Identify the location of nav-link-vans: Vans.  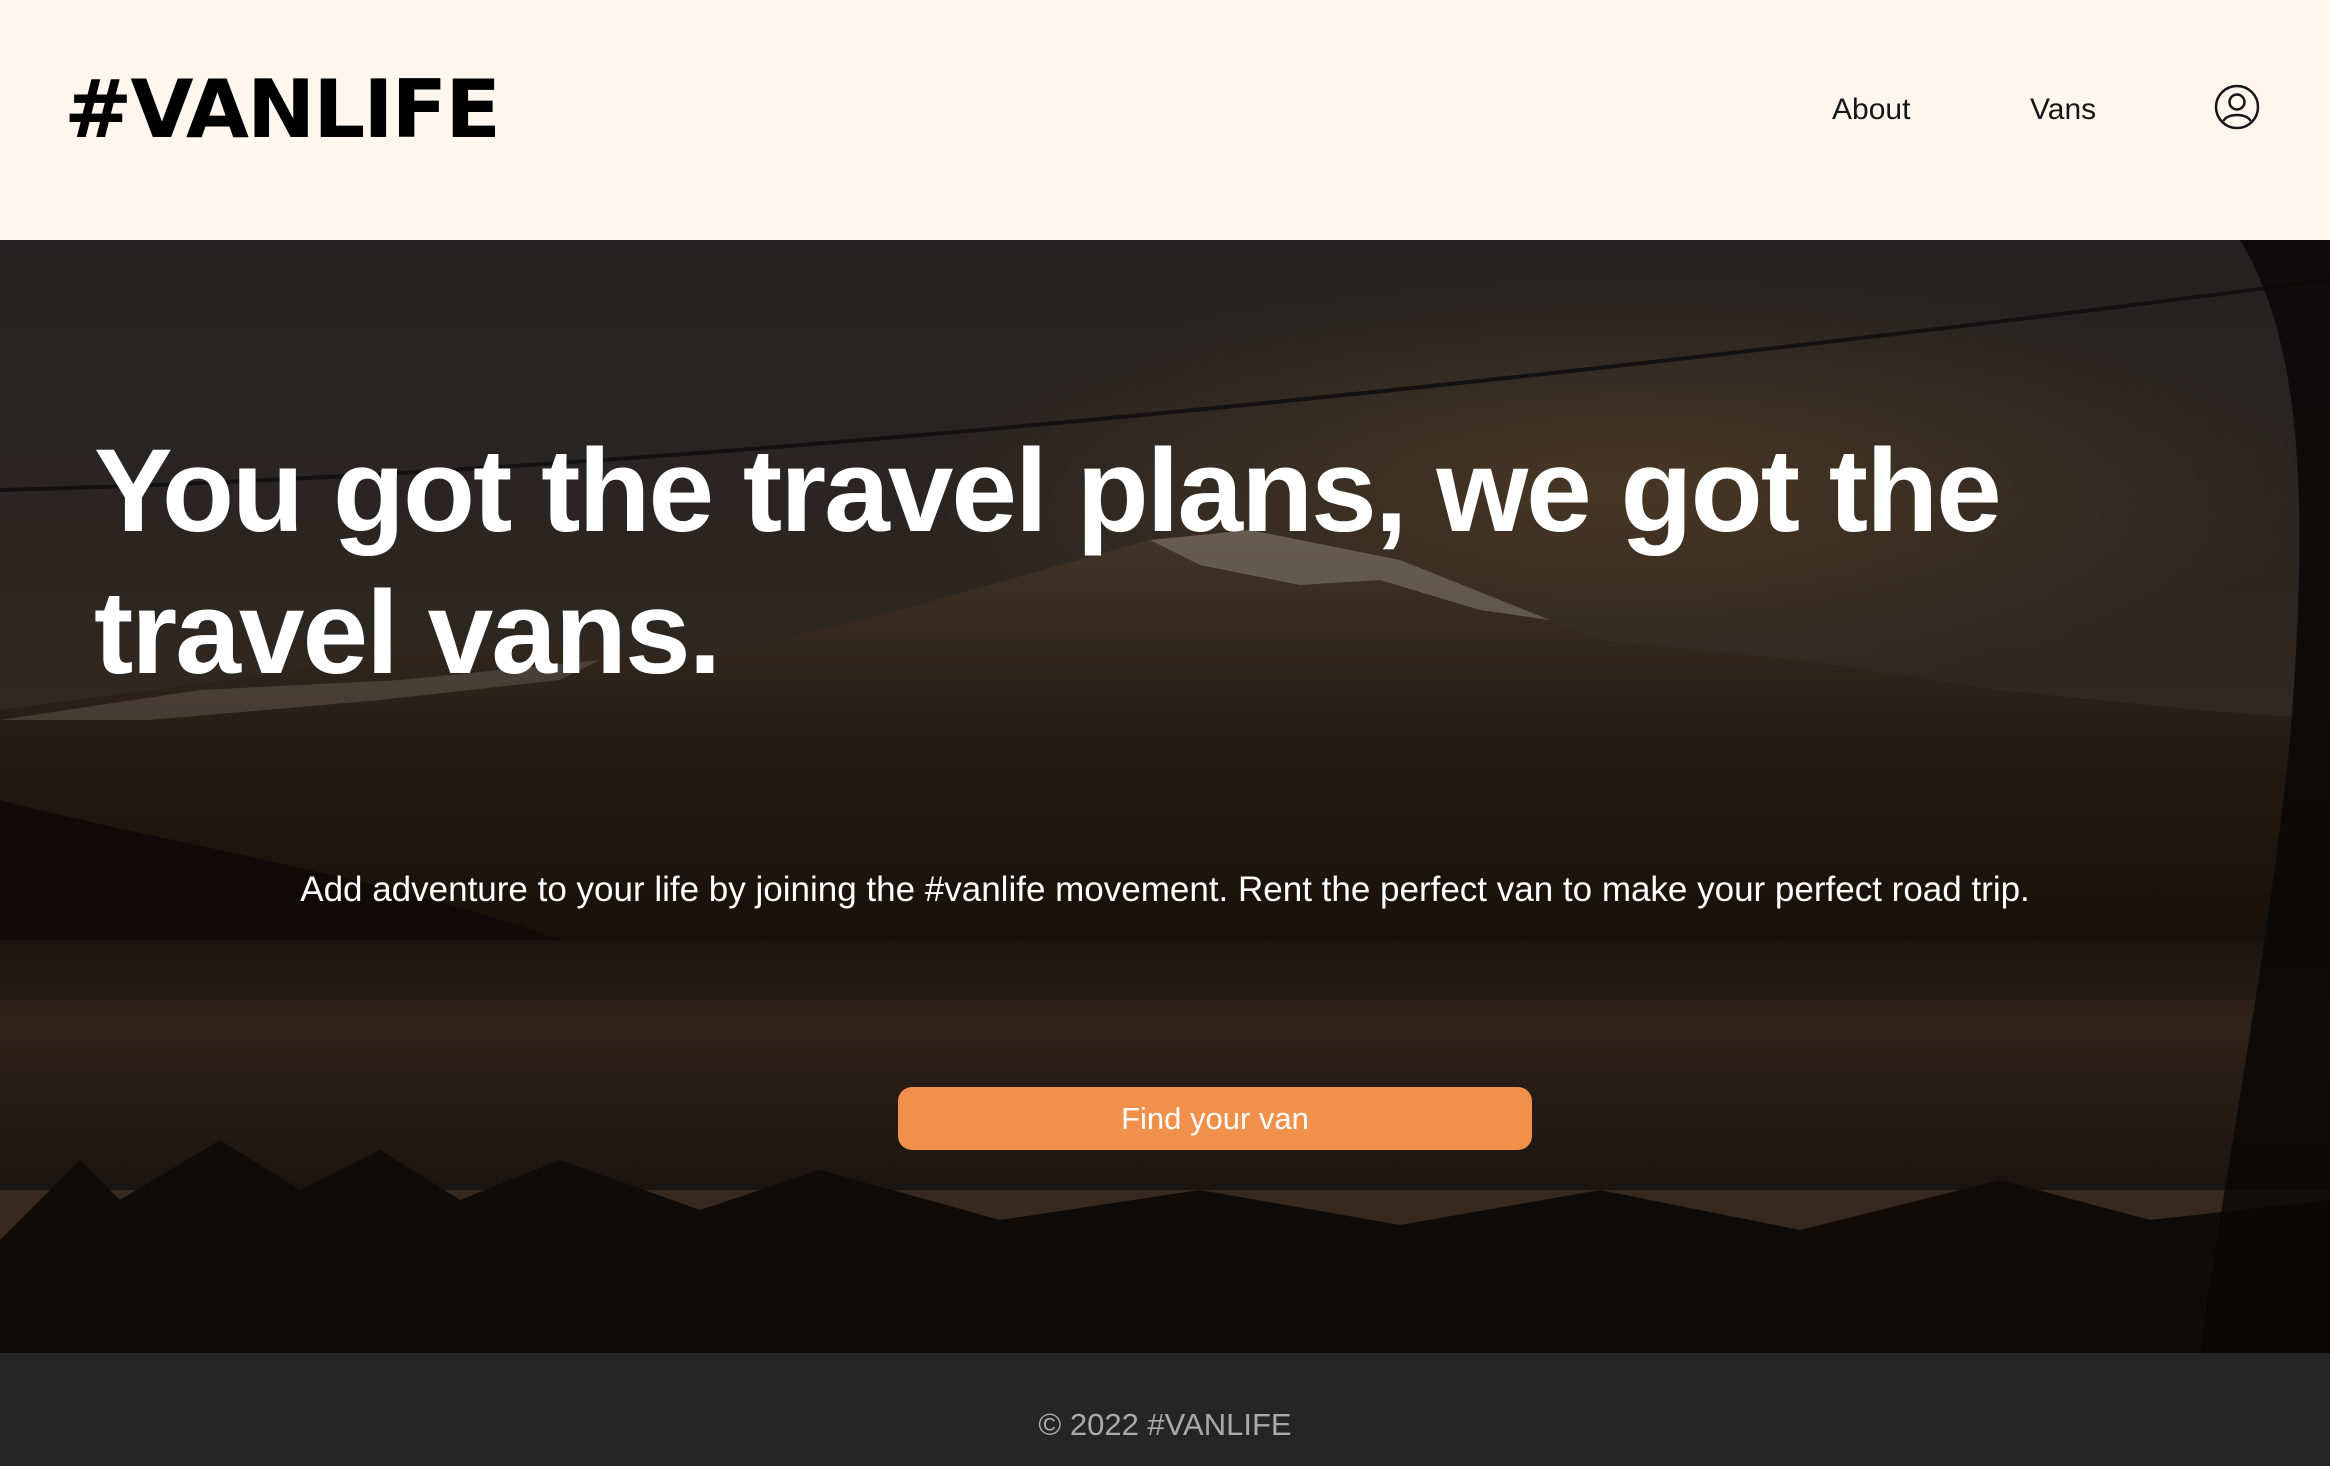
(2063, 110).